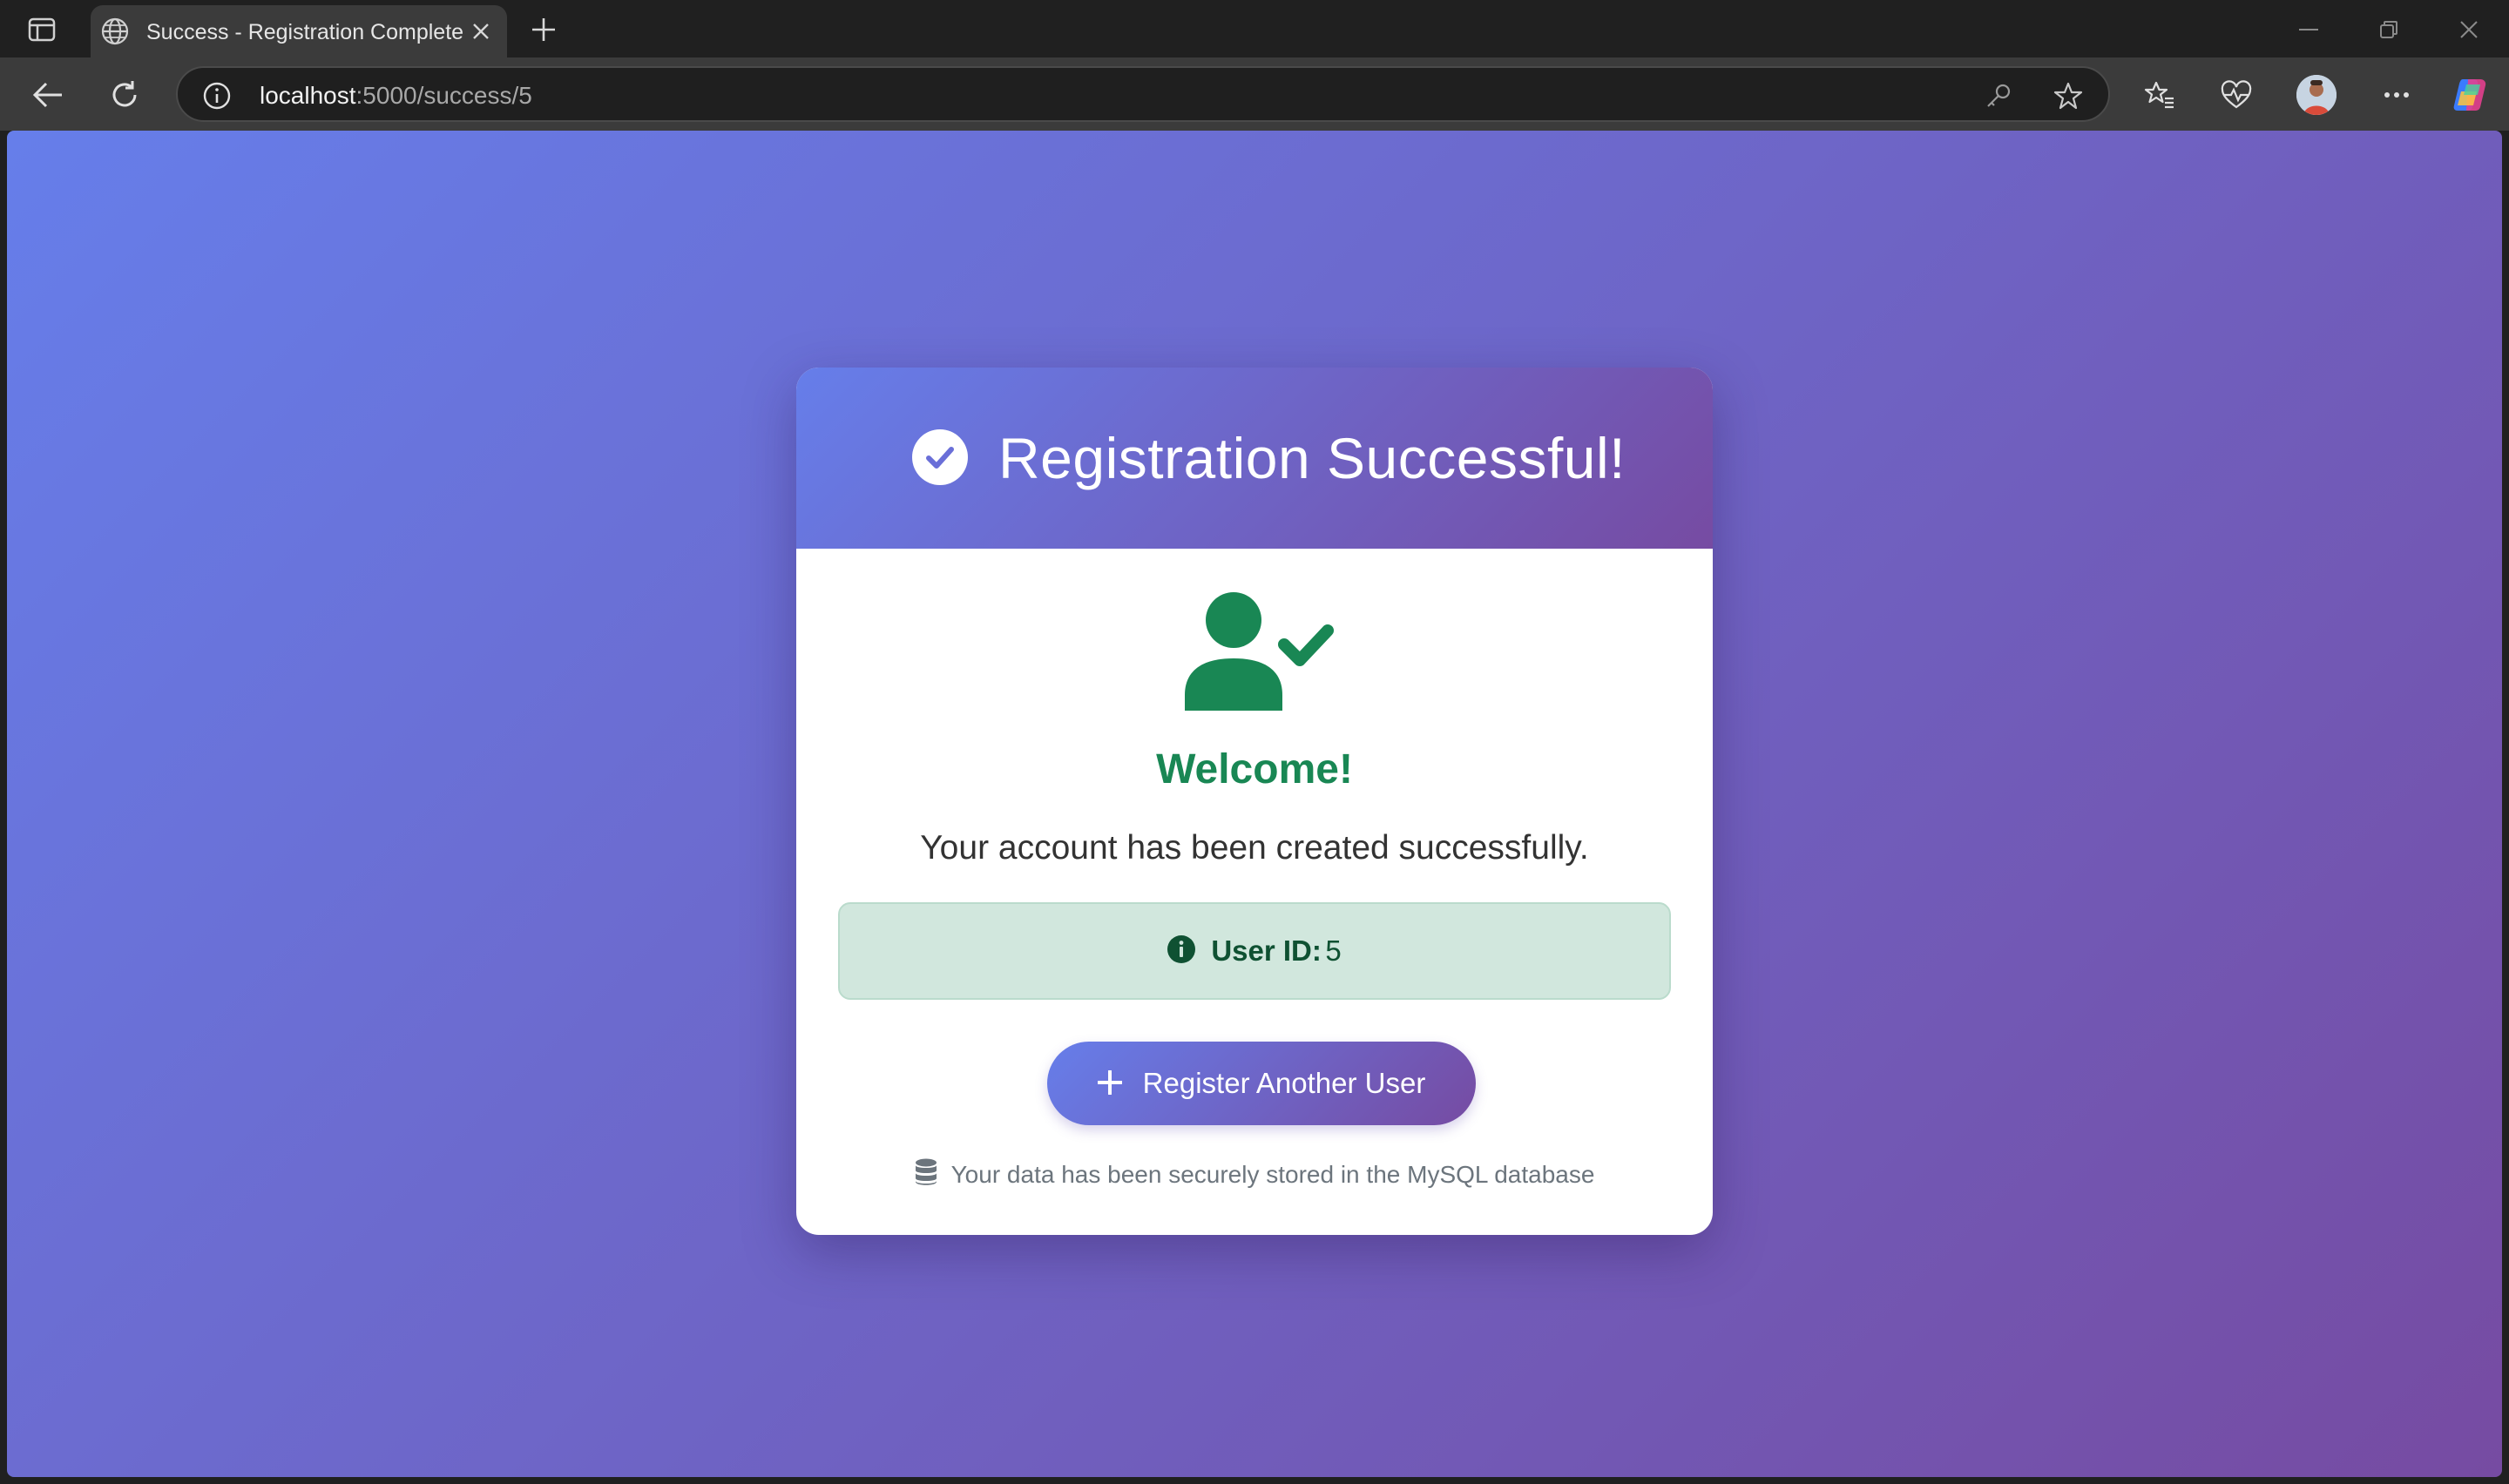 The height and width of the screenshot is (1484, 2509). What do you see at coordinates (2308, 30) in the screenshot?
I see `minimize-icon` at bounding box center [2308, 30].